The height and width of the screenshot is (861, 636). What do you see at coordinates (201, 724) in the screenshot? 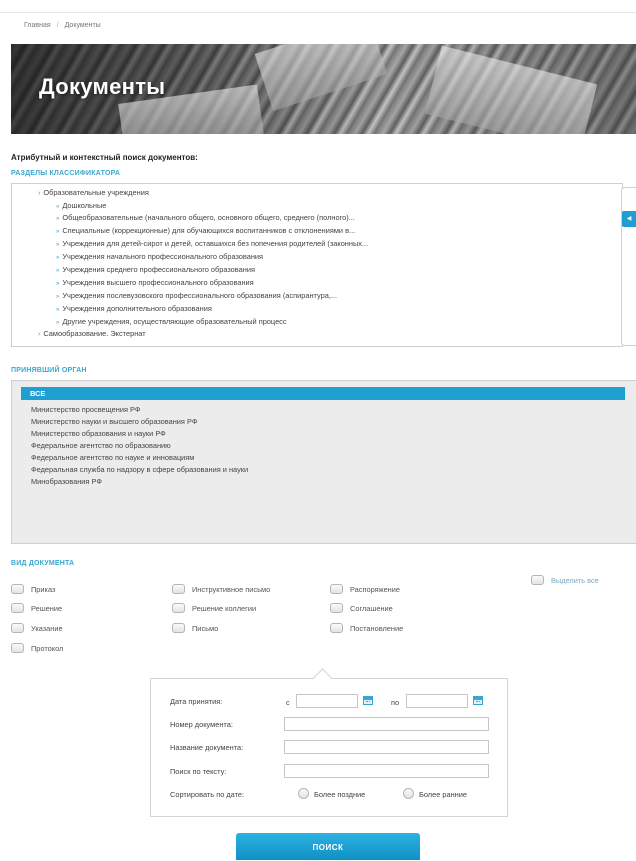
I see `doc-number-label: Номер документа:` at bounding box center [201, 724].